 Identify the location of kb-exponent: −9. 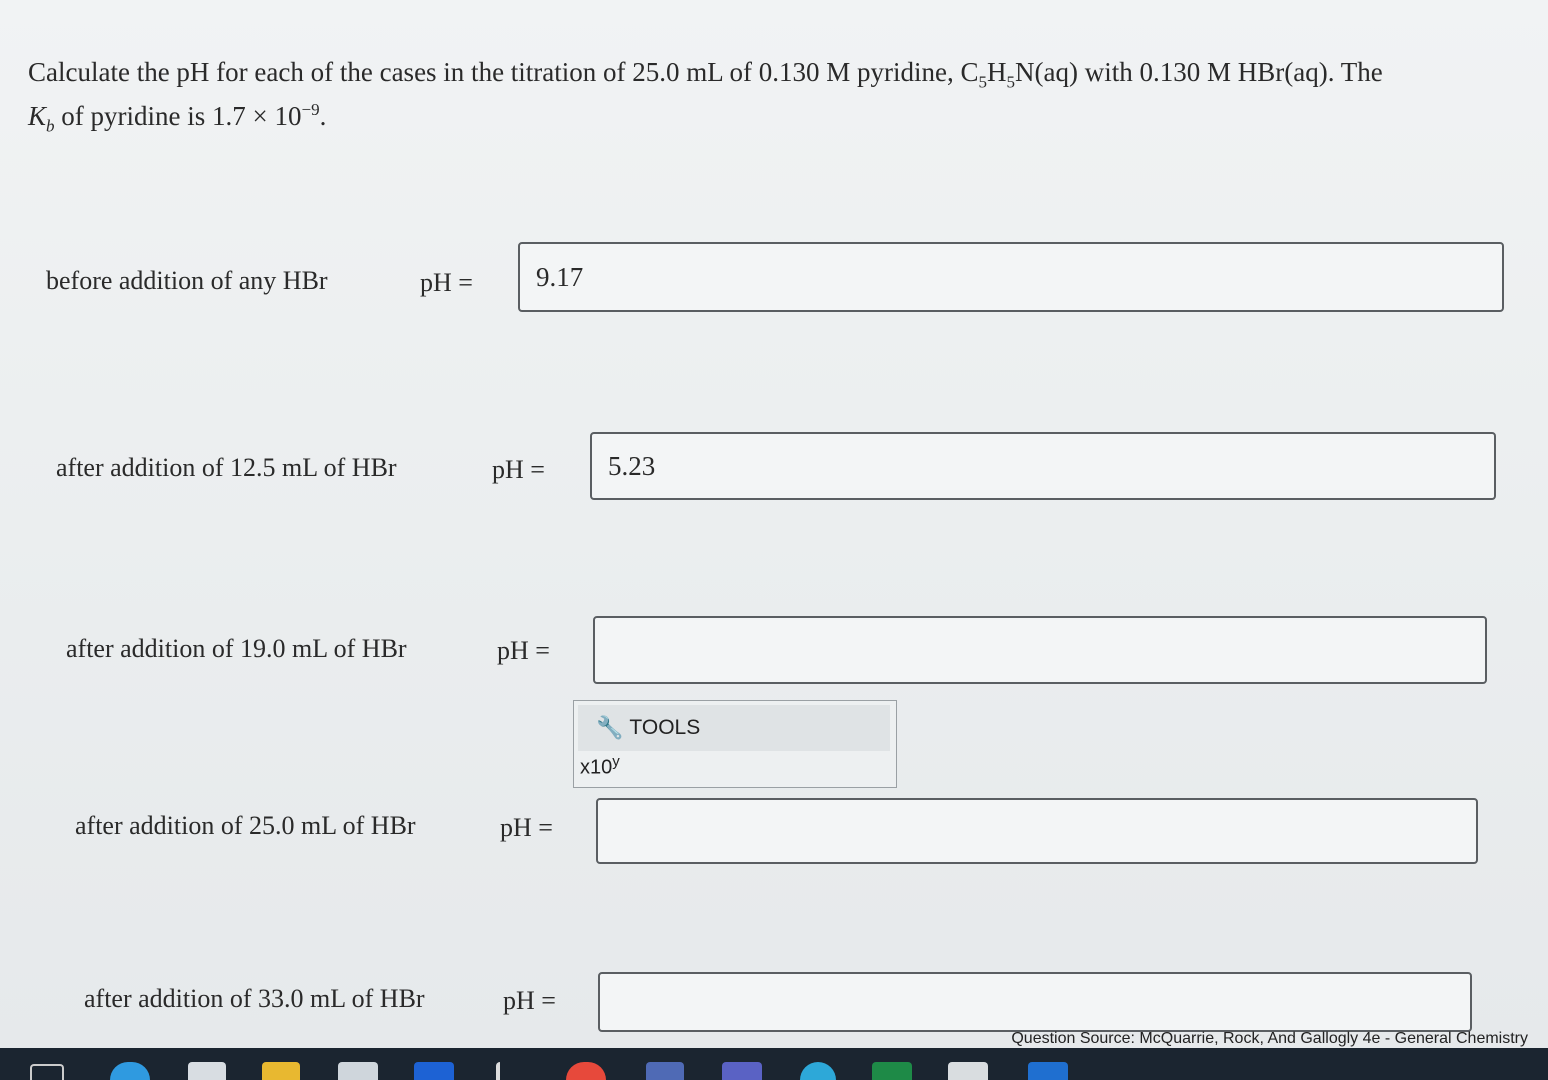
(310, 109).